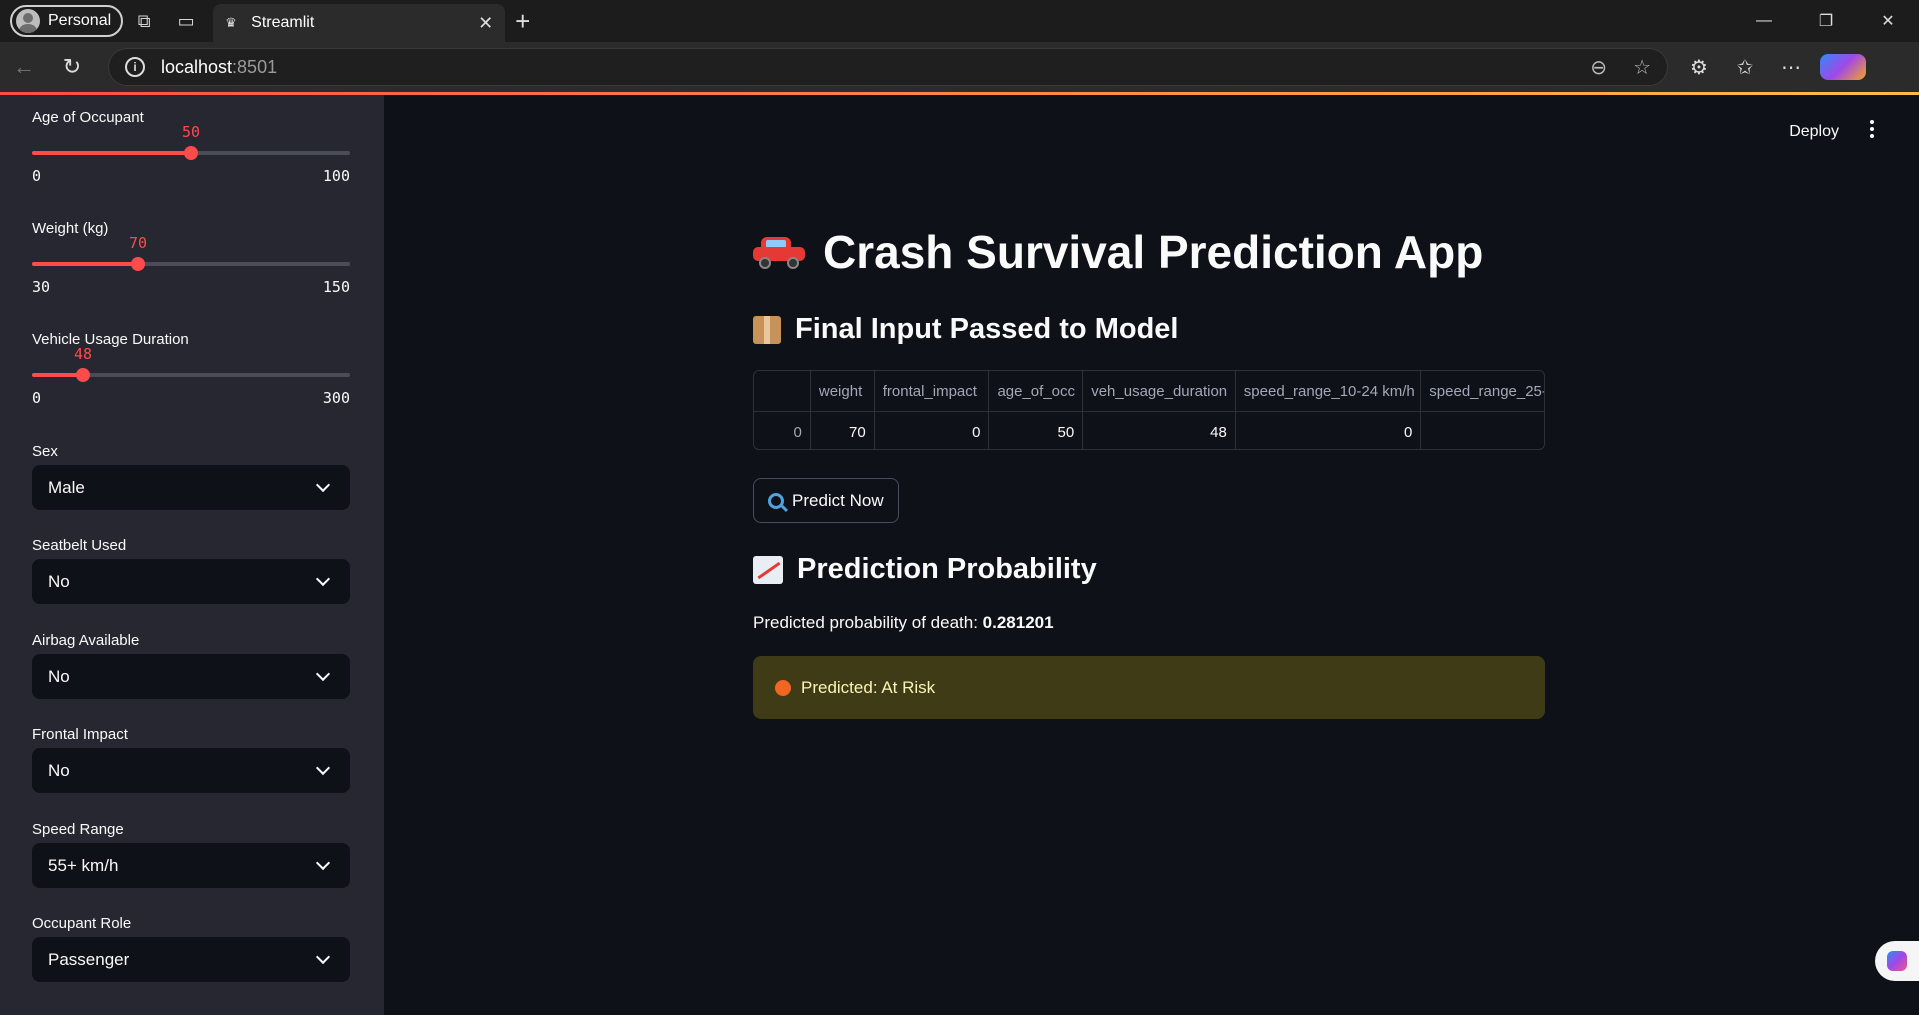  I want to click on usage-slider-value: 48, so click(83, 354).